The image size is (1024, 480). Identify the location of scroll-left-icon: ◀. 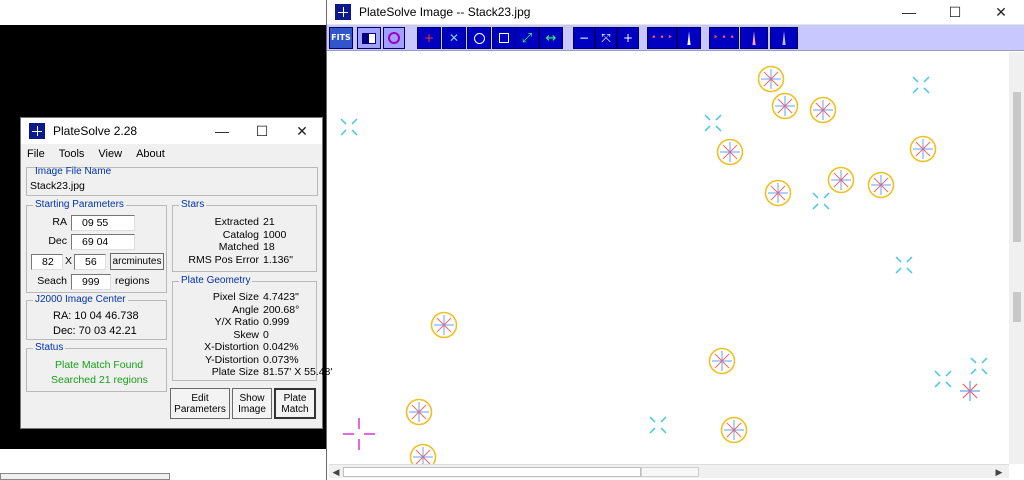
(336, 472).